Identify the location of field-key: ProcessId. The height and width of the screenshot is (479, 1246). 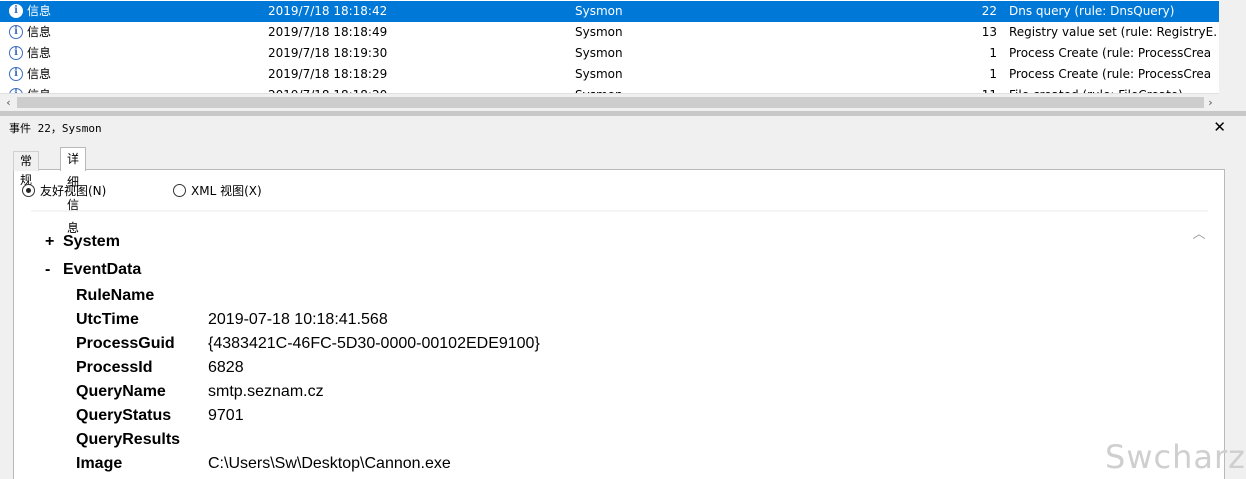
(114, 367).